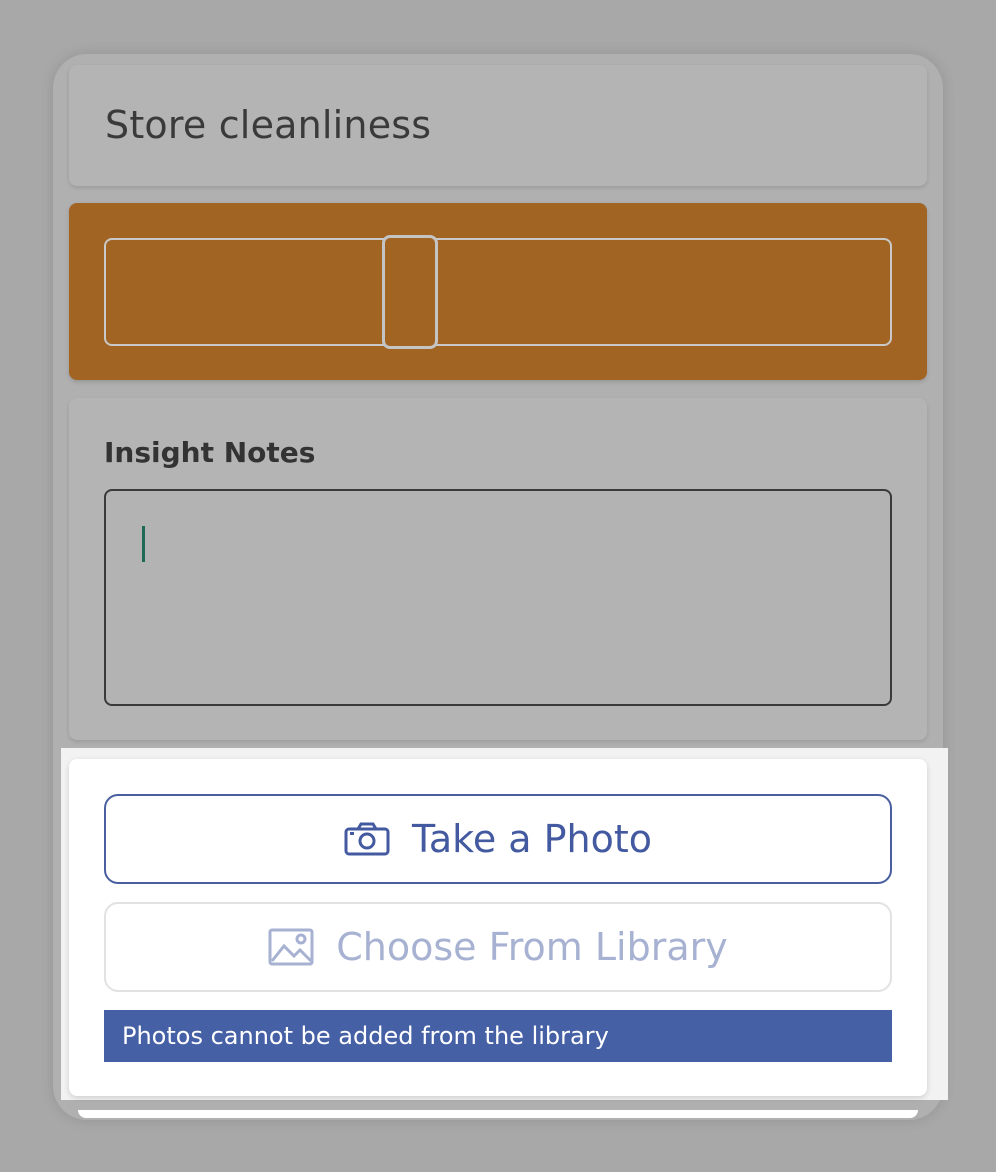 This screenshot has height=1172, width=996. Describe the element at coordinates (367, 839) in the screenshot. I see `camera-icon` at that location.